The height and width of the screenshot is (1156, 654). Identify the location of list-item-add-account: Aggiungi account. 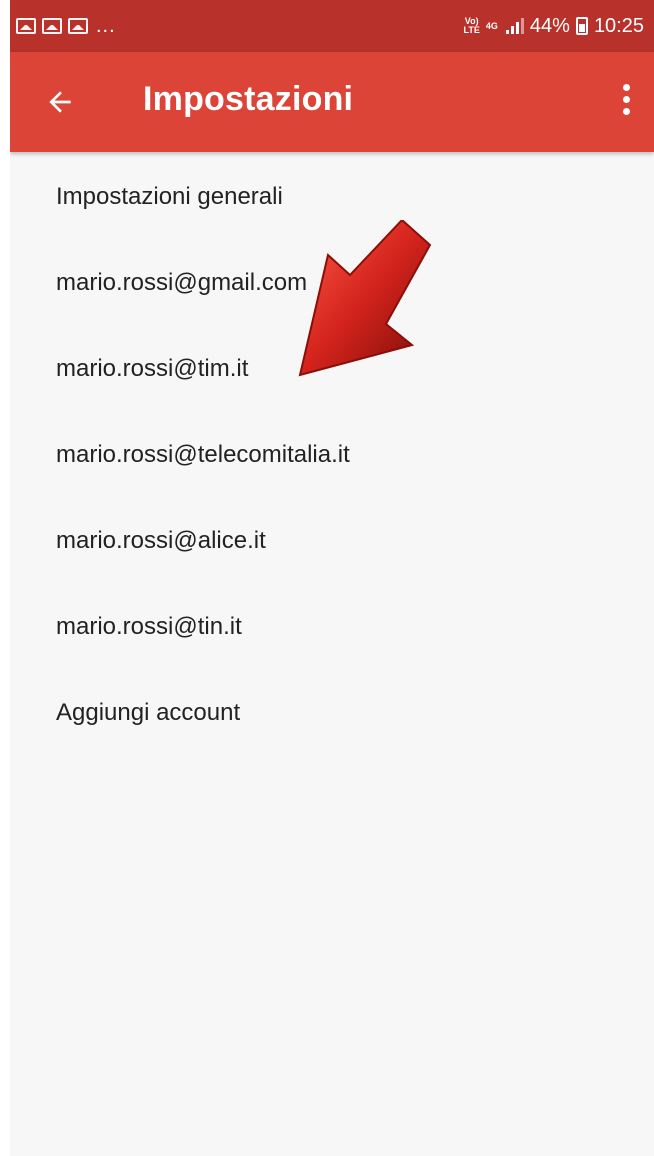
(332, 713).